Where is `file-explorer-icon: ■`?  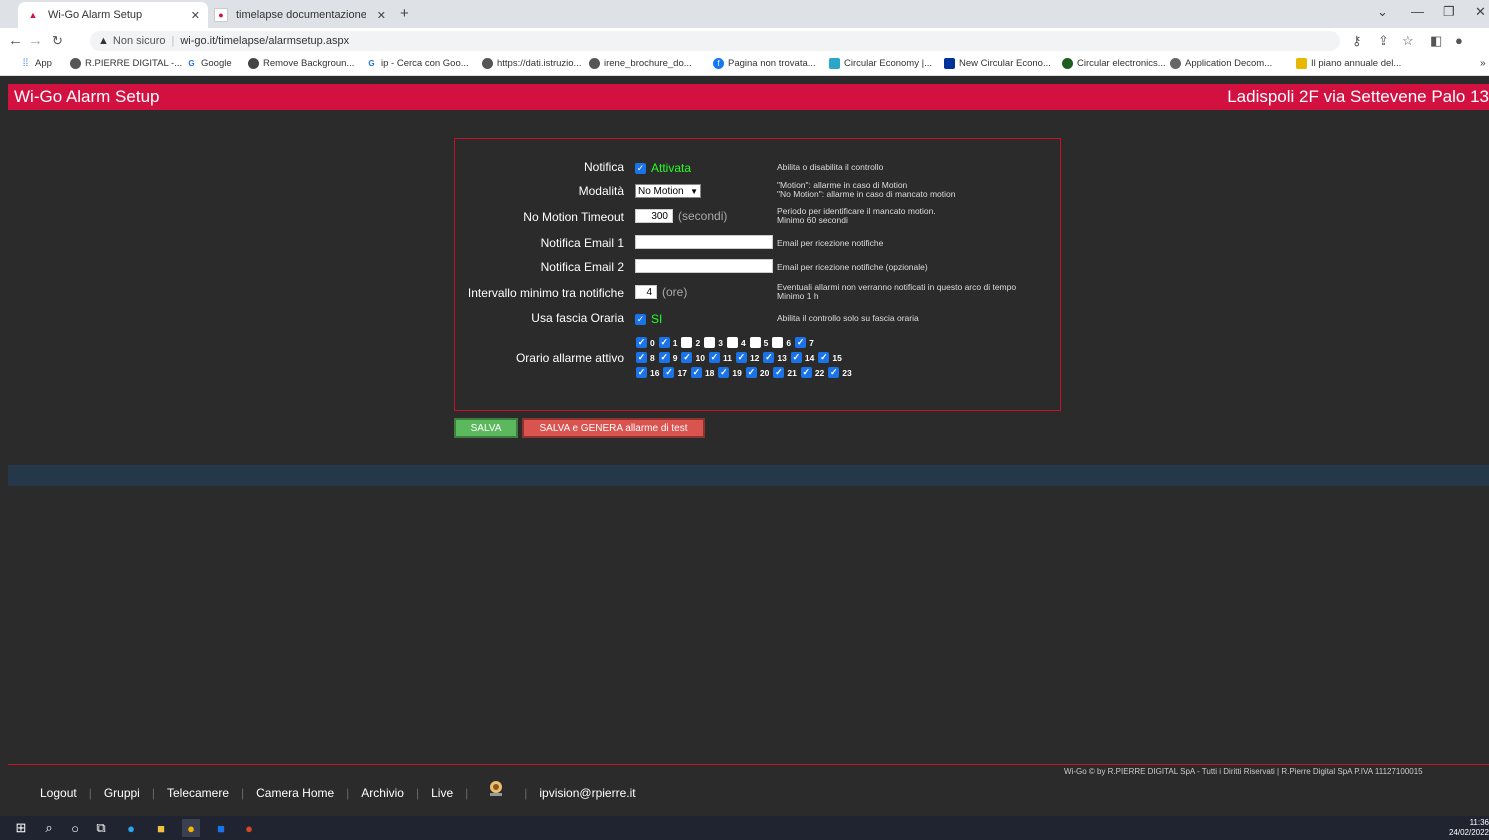 file-explorer-icon: ■ is located at coordinates (161, 828).